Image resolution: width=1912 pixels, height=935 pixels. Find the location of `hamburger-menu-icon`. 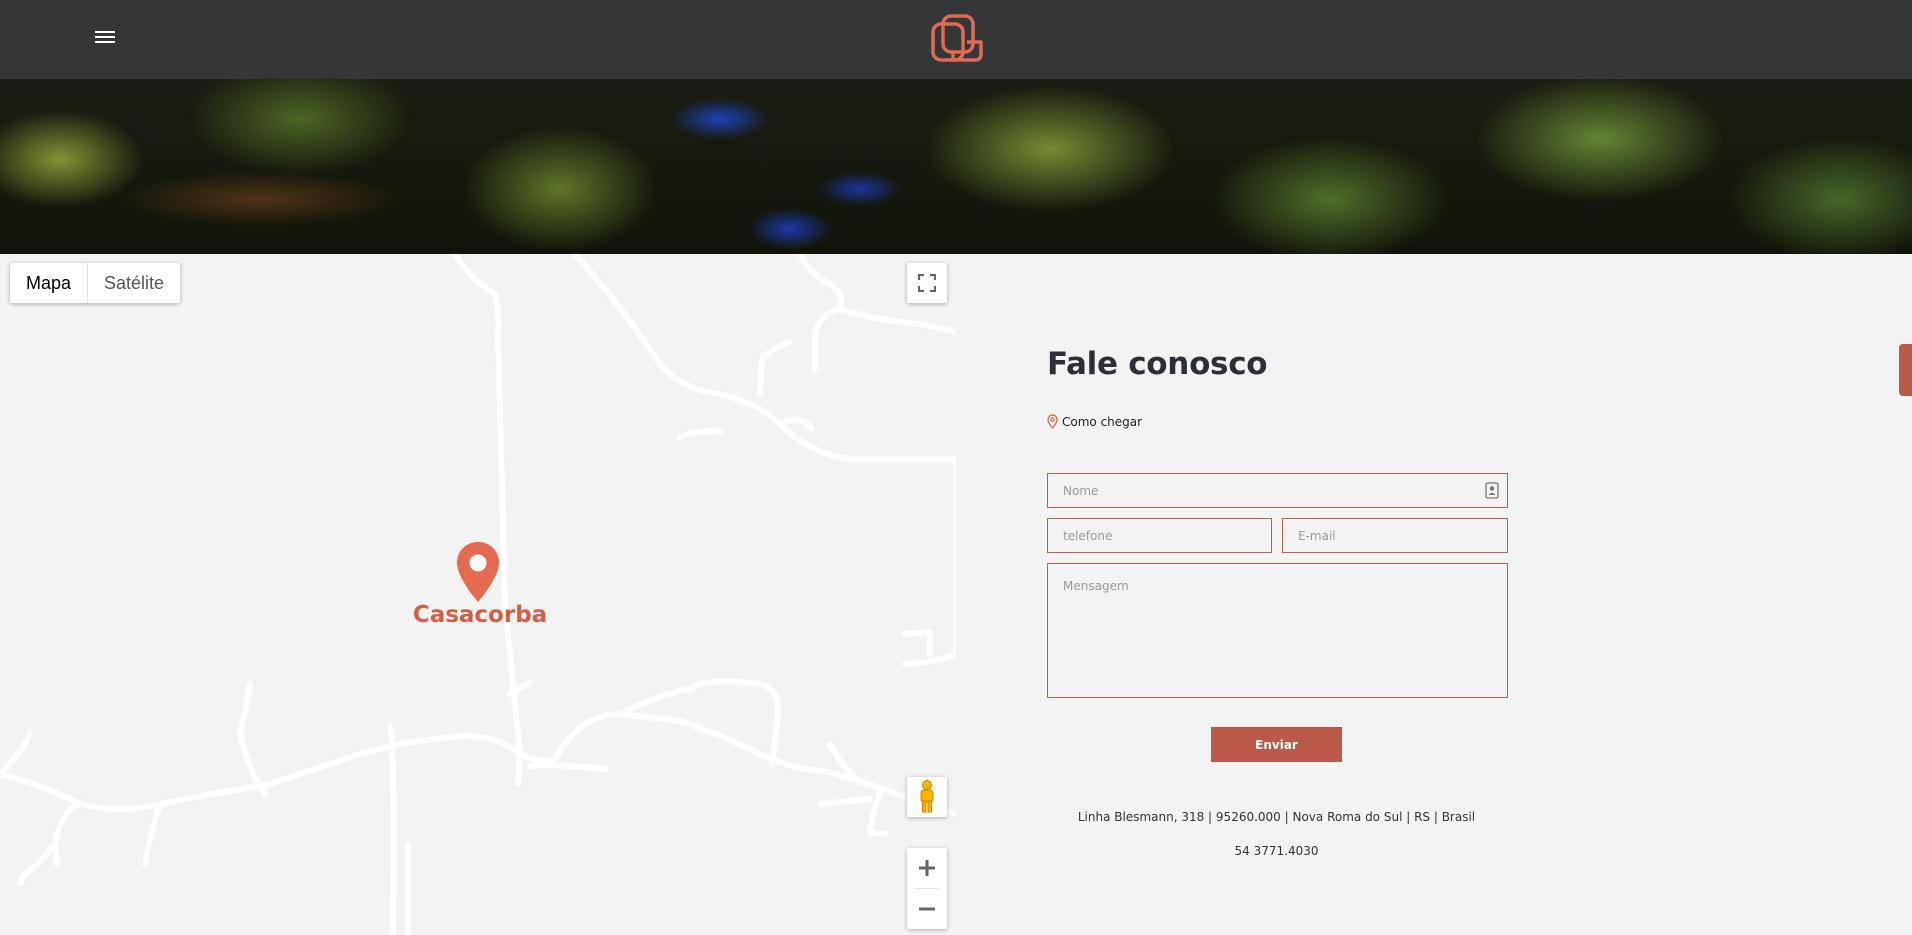

hamburger-menu-icon is located at coordinates (106, 39).